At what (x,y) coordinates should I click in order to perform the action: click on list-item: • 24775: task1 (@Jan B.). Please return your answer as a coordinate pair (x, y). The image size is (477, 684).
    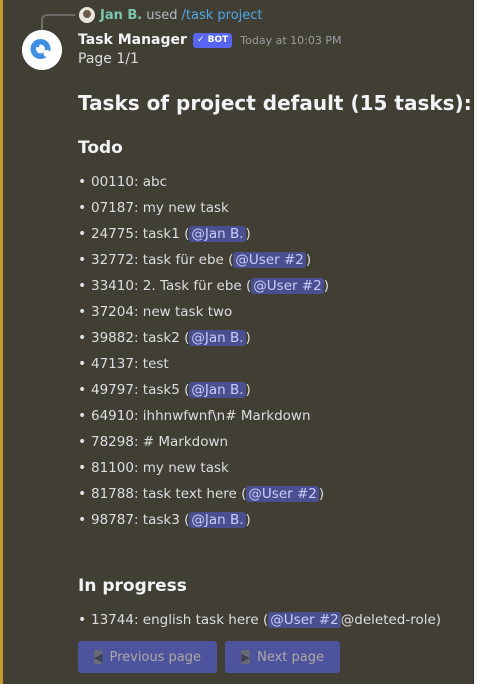
    Looking at the image, I should click on (203, 234).